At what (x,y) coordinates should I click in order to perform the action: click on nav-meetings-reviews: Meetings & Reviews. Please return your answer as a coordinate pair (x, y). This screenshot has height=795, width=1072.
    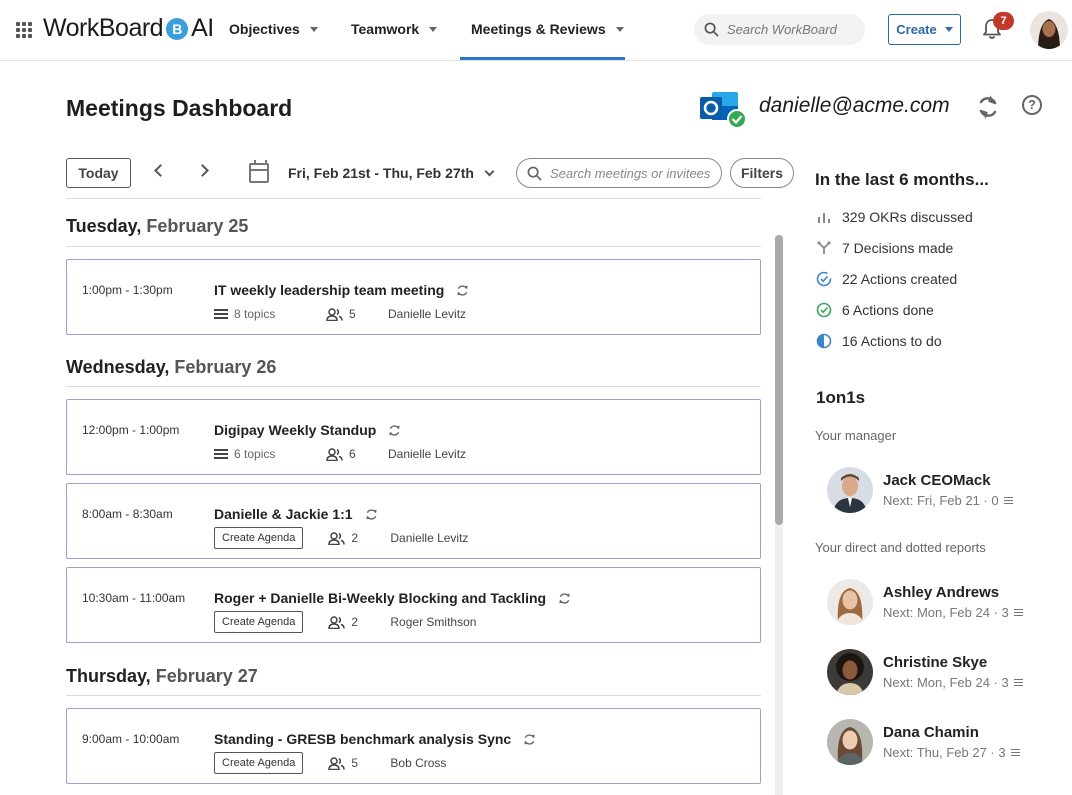
    Looking at the image, I should click on (547, 29).